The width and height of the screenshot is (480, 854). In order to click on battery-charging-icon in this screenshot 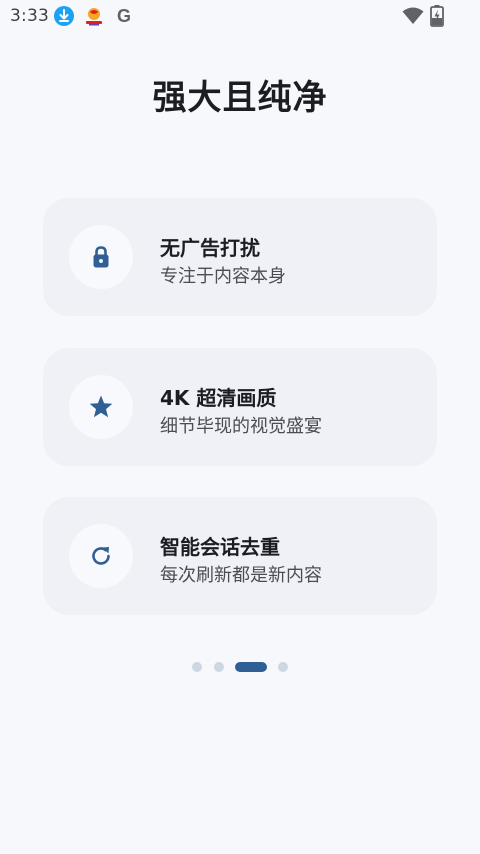, I will do `click(437, 16)`.